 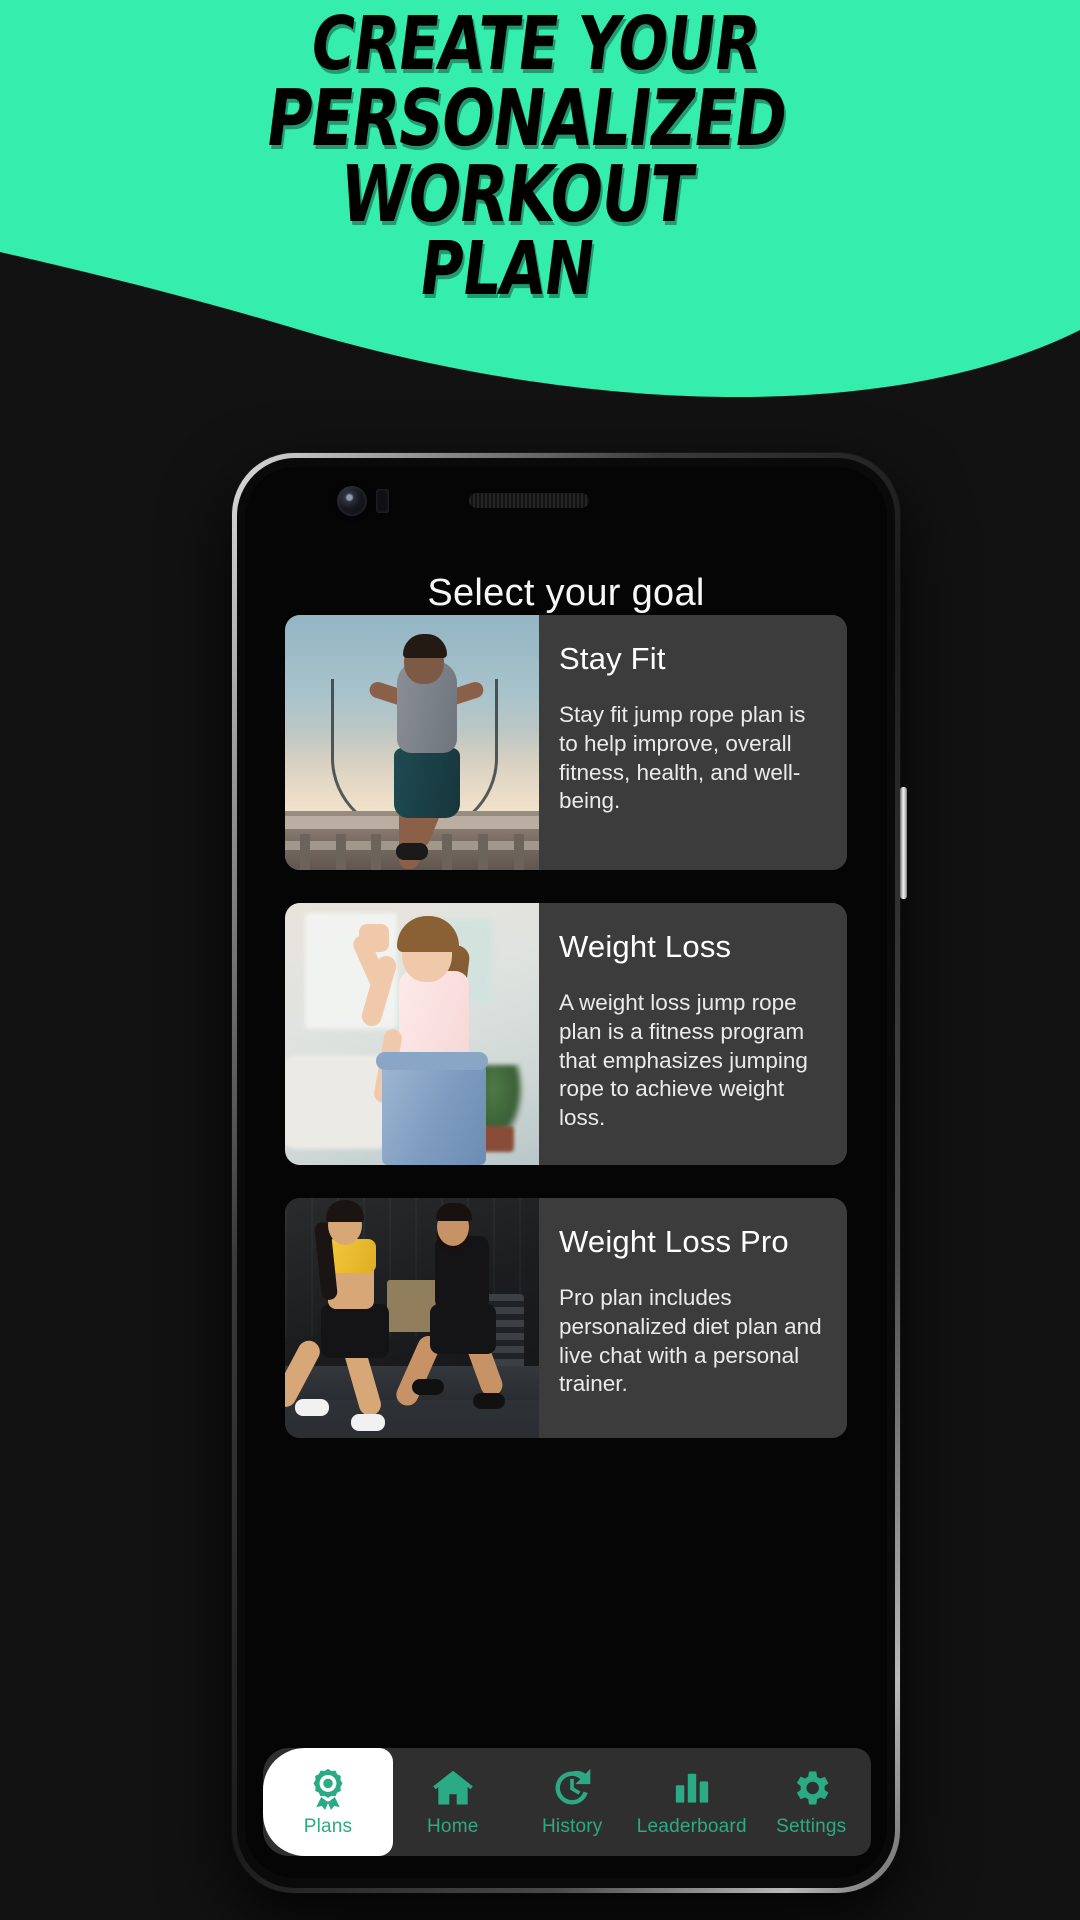 I want to click on nav-item-history: History, so click(x=573, y=1802).